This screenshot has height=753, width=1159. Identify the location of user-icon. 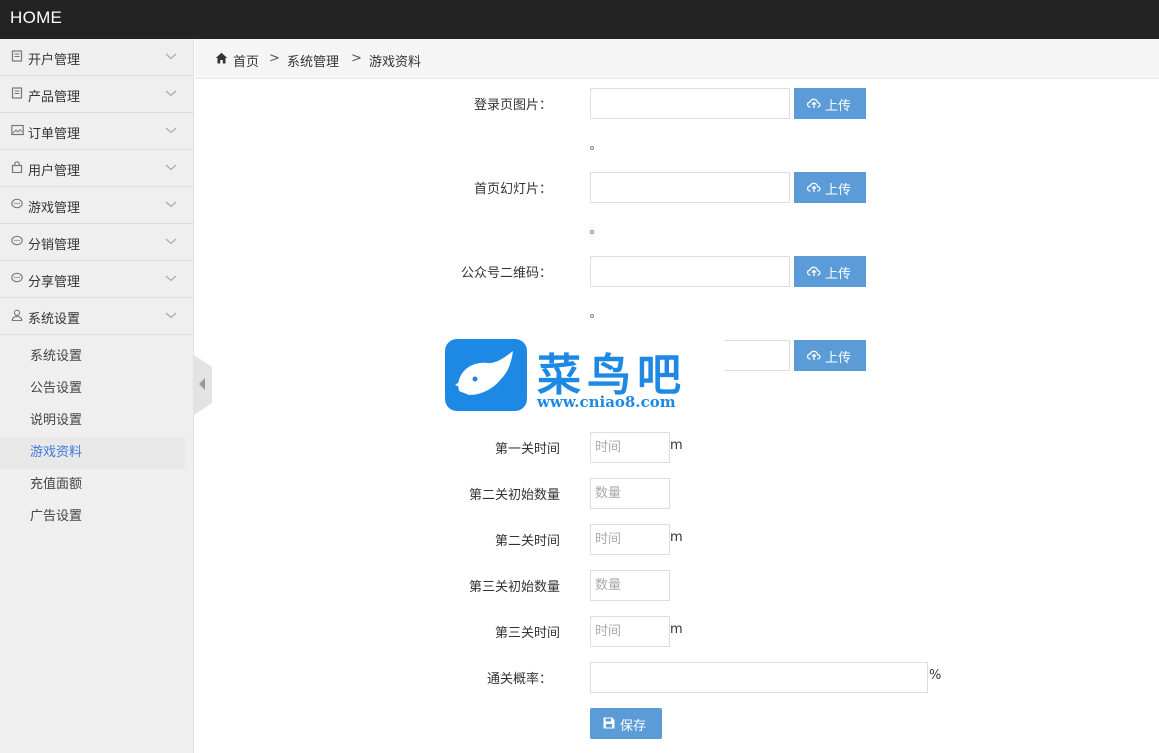
(17, 316).